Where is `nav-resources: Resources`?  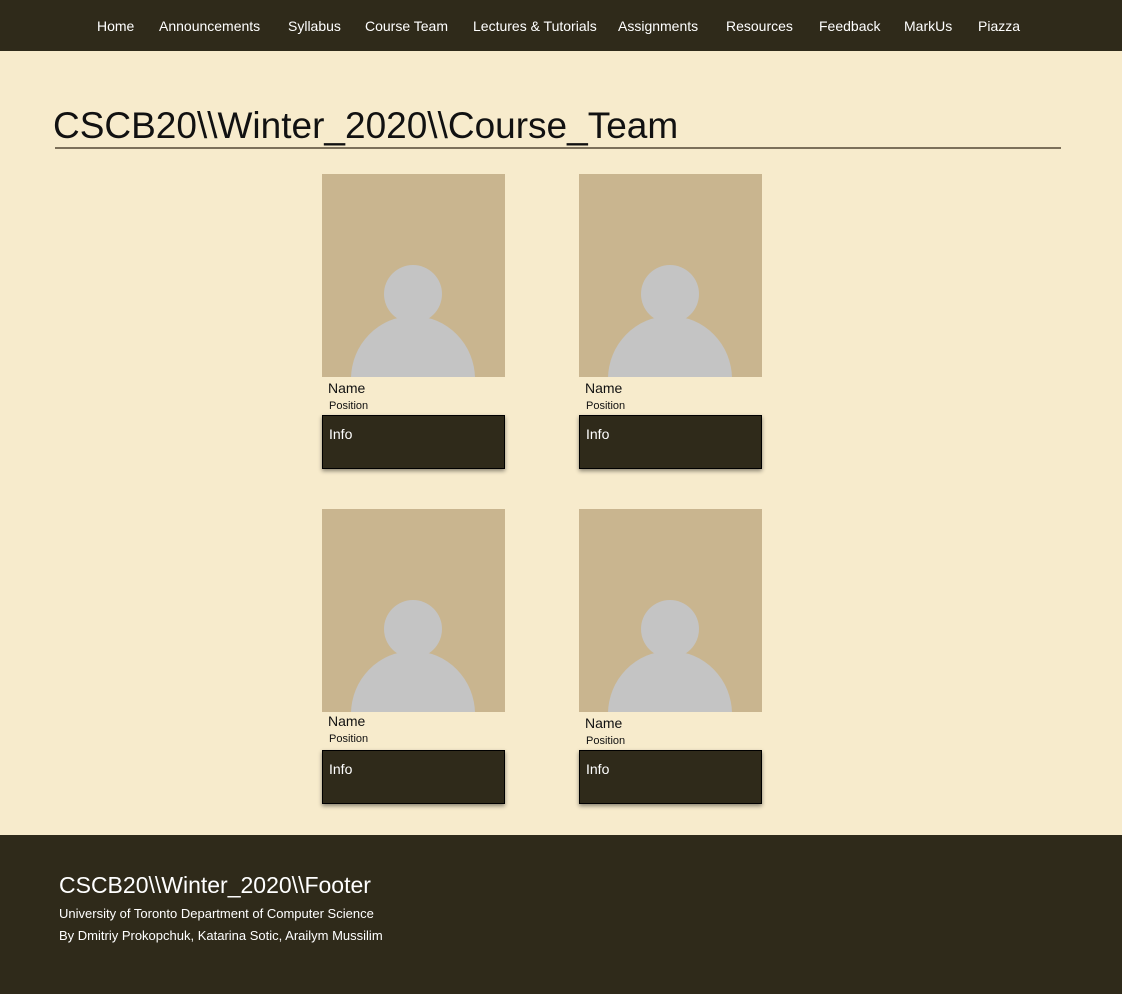 nav-resources: Resources is located at coordinates (759, 26).